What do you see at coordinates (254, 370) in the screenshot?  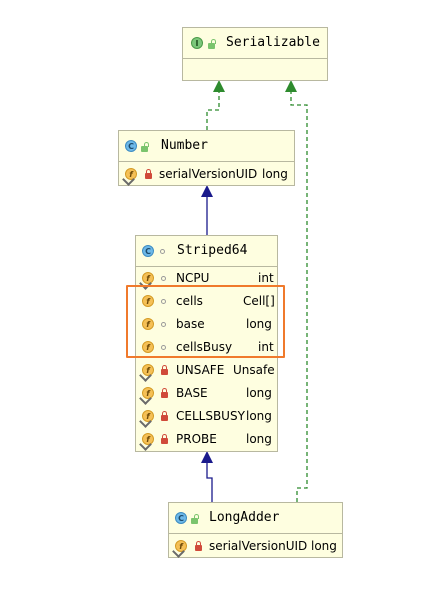 I see `field-type: Unsafe` at bounding box center [254, 370].